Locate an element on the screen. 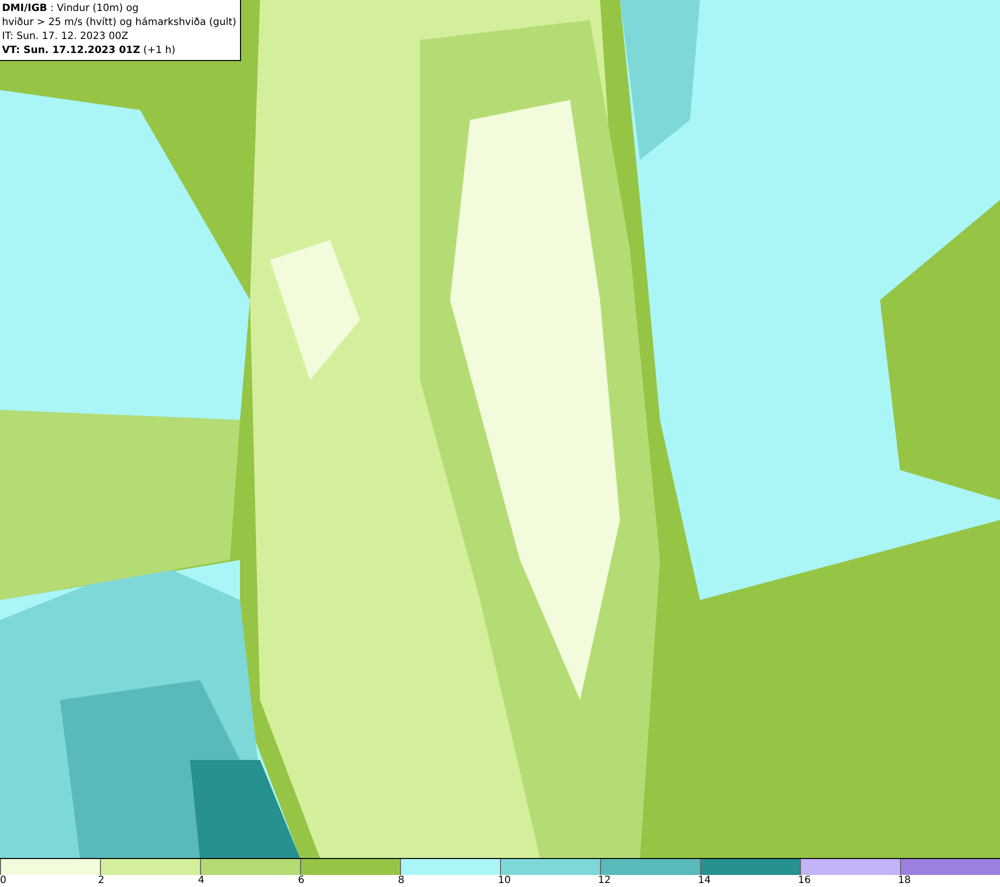  info-text: DMI/IGB : Vindur (10m) og is located at coordinates (71, 9).